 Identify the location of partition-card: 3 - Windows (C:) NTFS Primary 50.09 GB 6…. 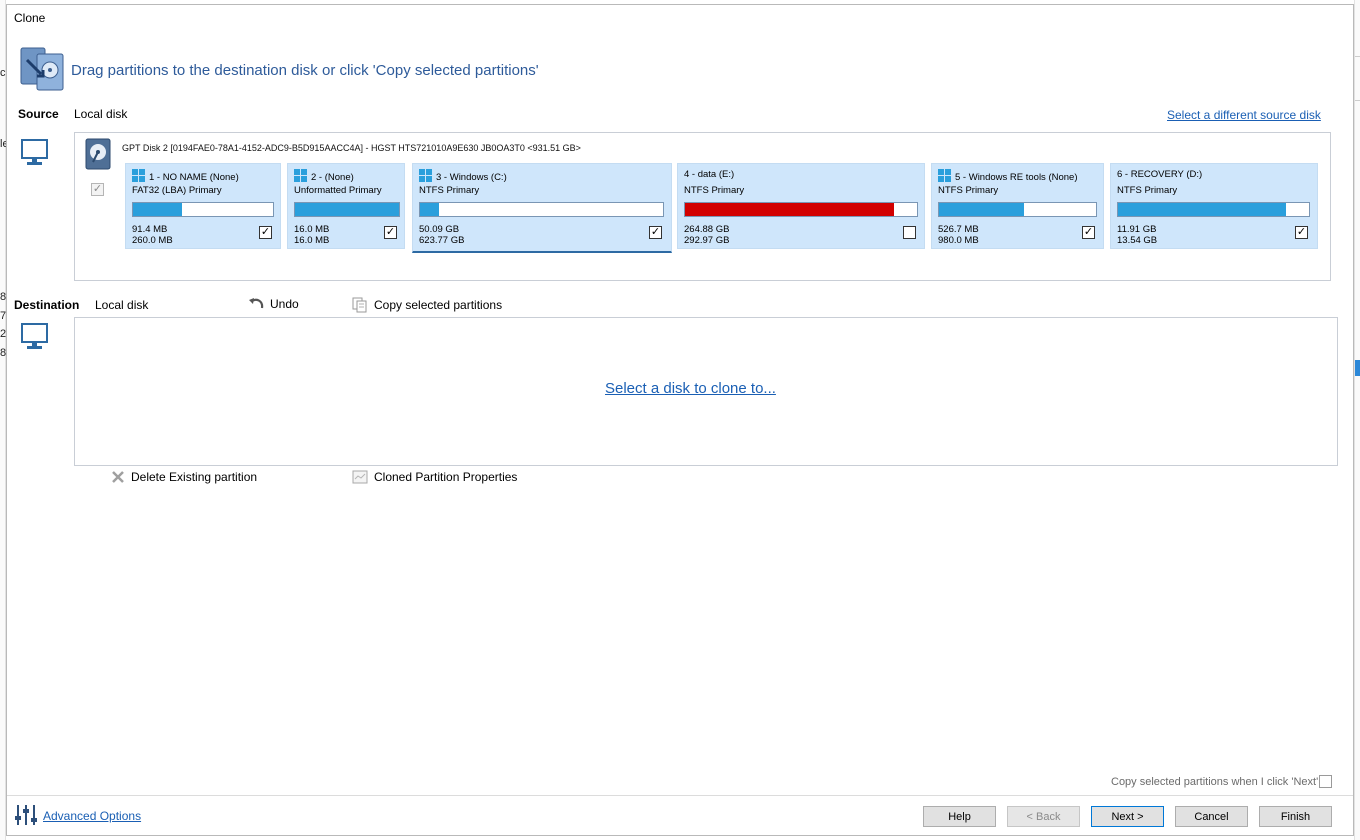
(542, 208).